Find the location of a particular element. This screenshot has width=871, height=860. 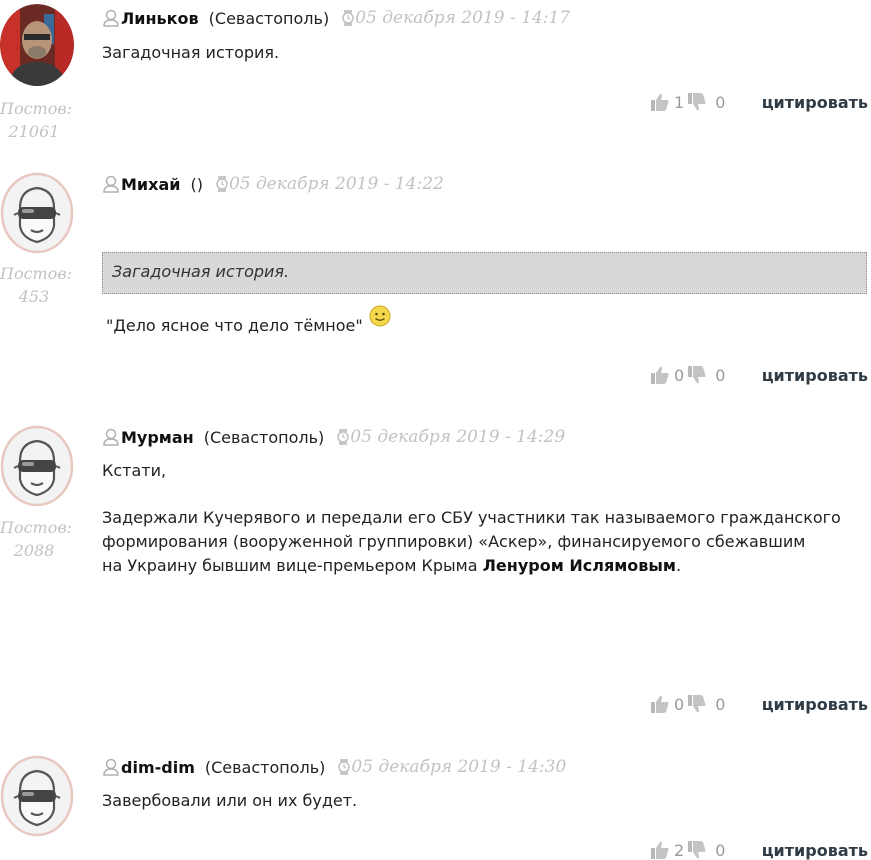

bold-name: Ленуром Ислямовым is located at coordinates (579, 565).